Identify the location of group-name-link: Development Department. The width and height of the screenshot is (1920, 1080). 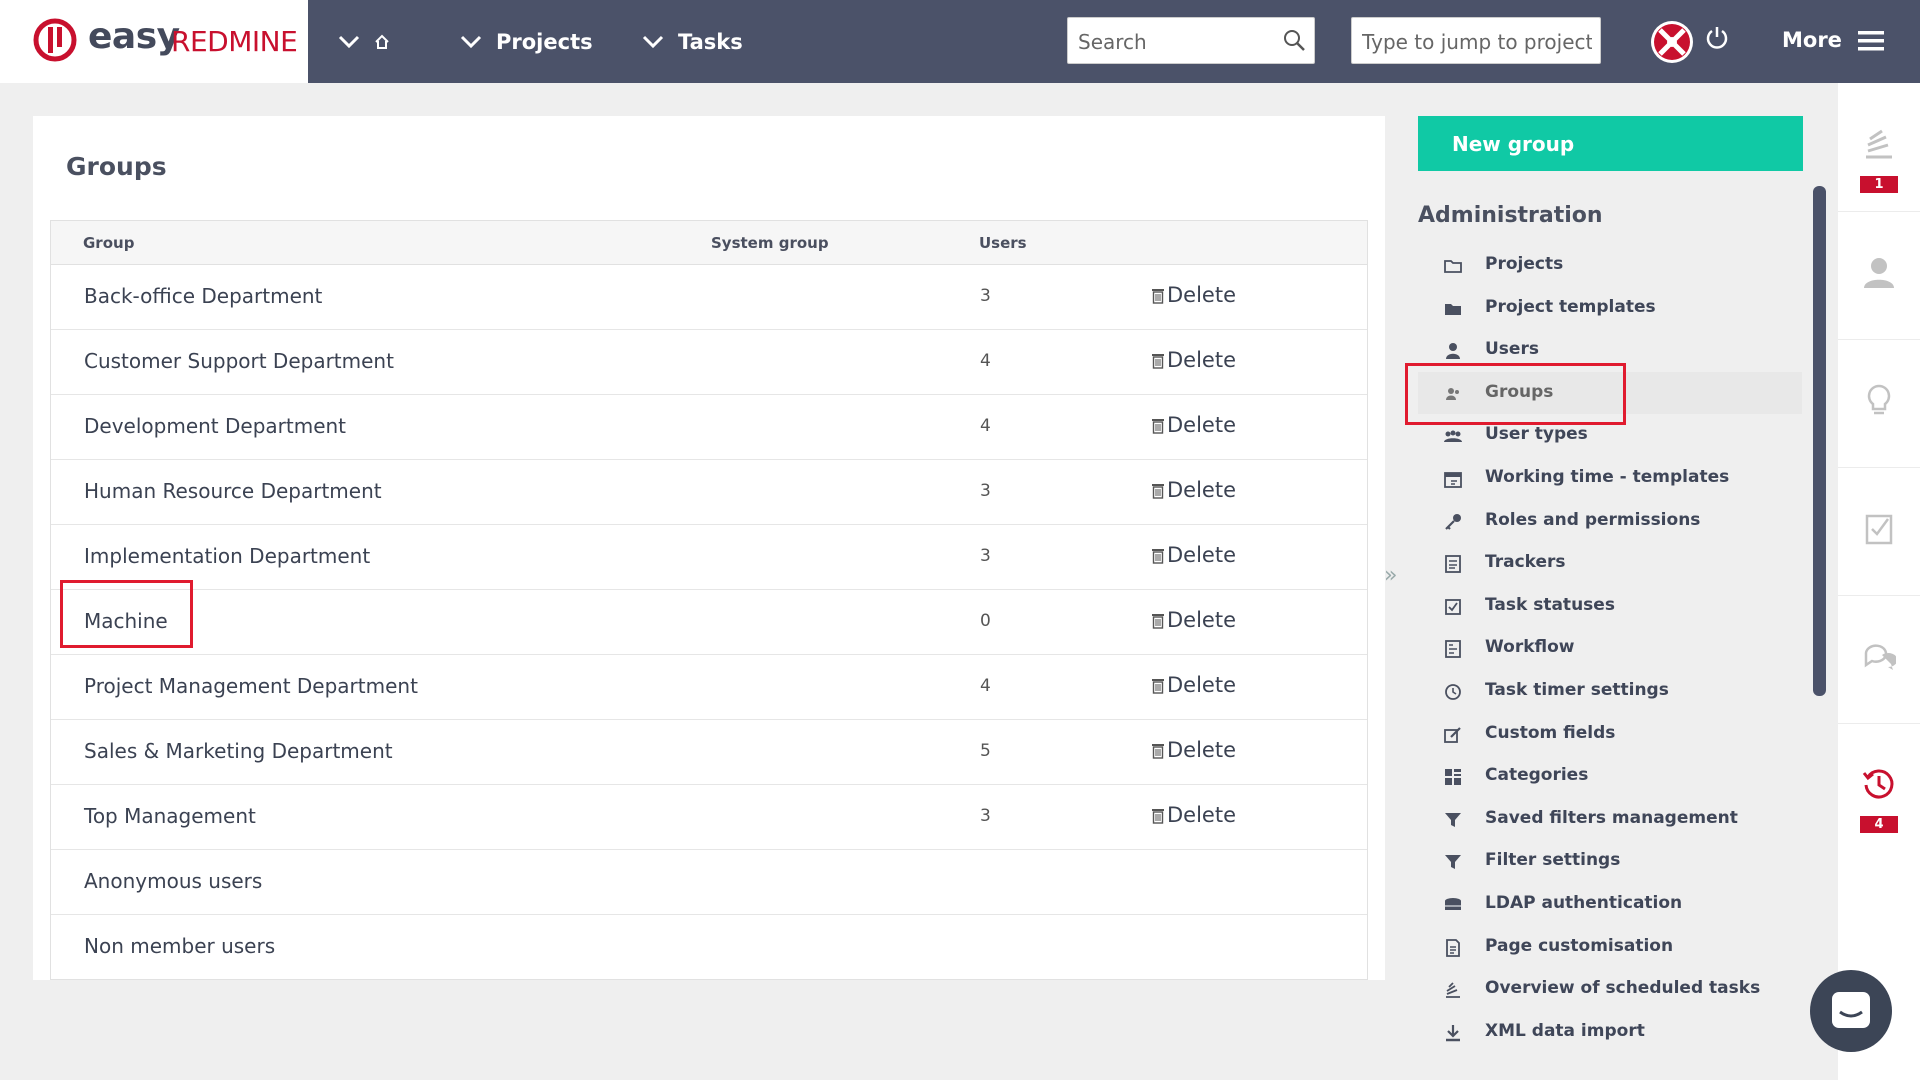
(215, 426).